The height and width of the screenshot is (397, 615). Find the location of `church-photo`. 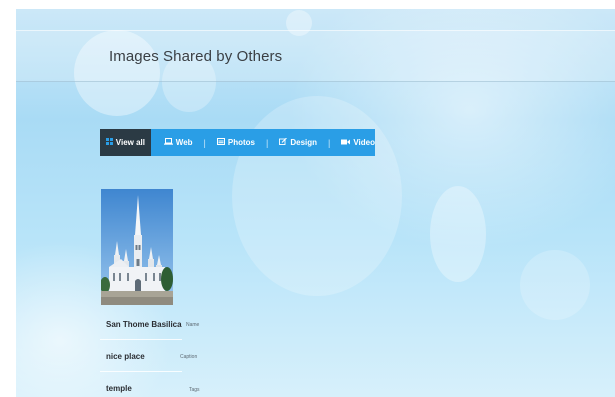

church-photo is located at coordinates (137, 247).